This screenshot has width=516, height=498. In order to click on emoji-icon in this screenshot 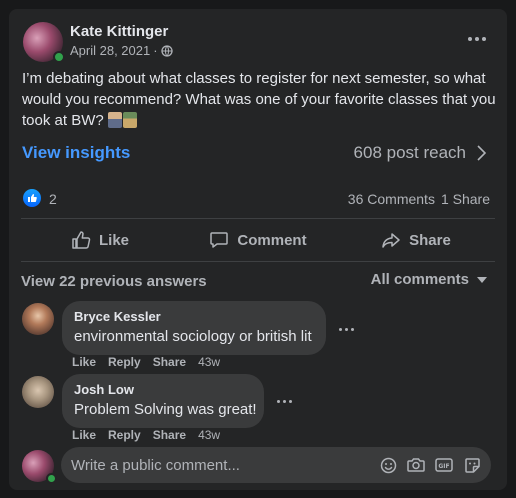, I will do `click(388, 465)`.